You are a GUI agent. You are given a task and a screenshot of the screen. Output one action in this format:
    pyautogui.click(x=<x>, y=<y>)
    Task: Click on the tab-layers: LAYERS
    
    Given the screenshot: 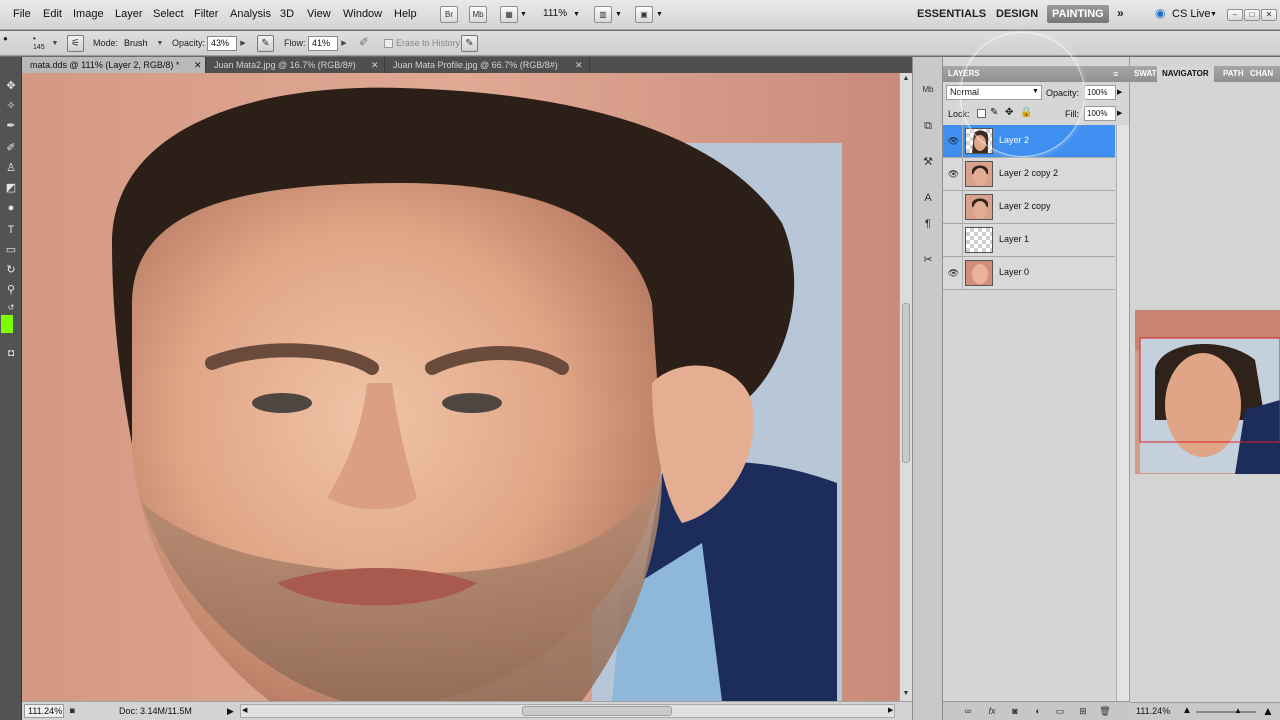 What is the action you would take?
    pyautogui.click(x=964, y=74)
    